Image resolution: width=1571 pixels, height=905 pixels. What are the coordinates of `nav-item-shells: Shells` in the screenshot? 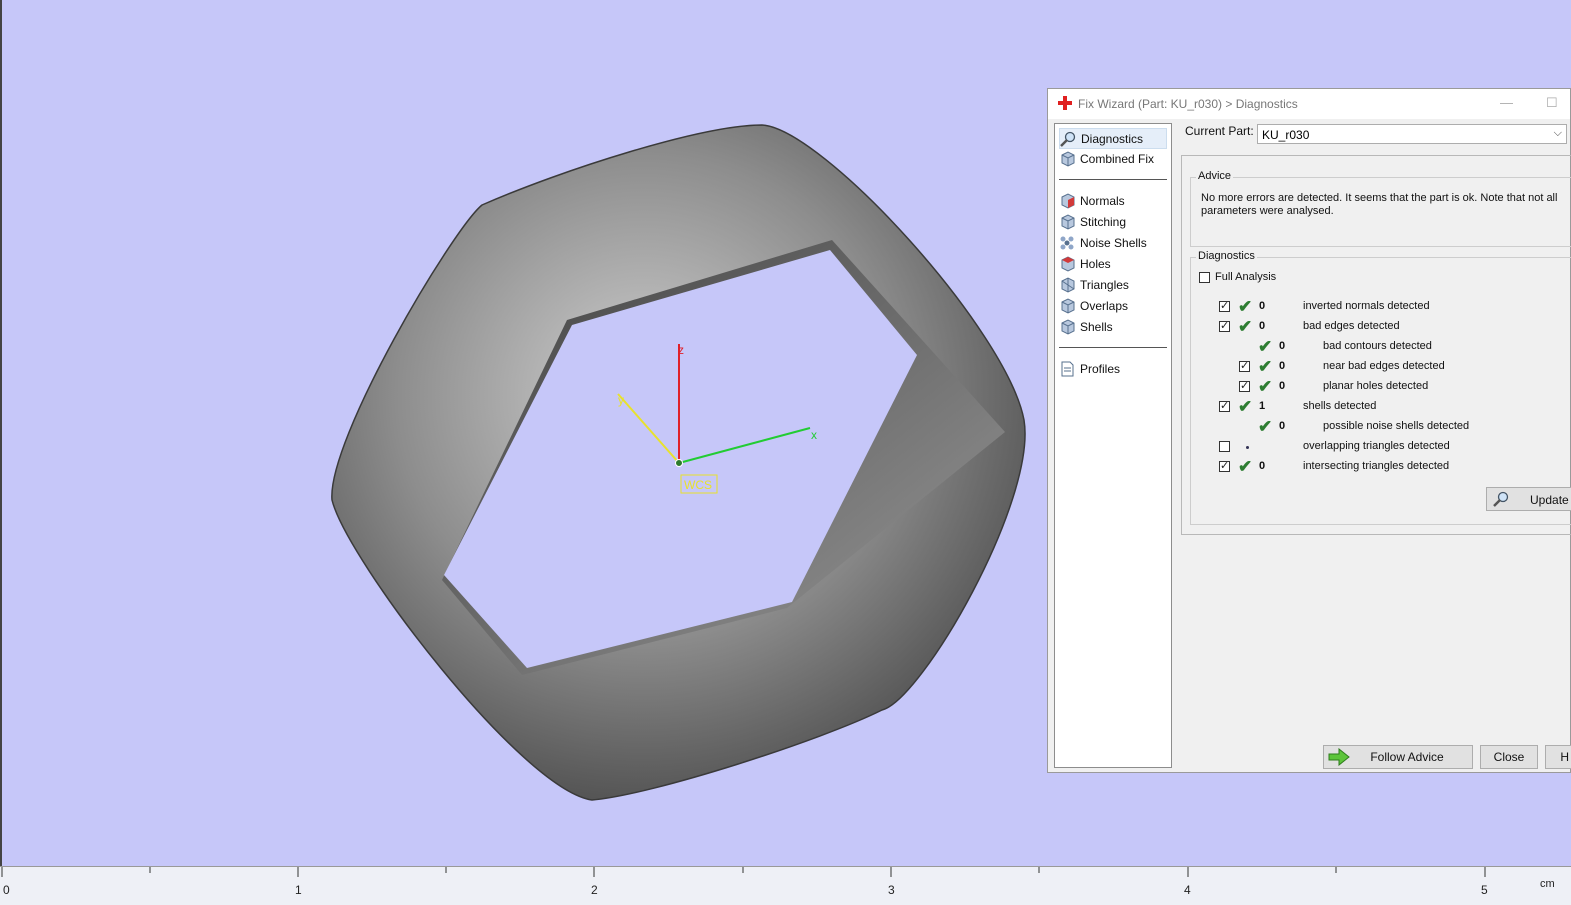 It's located at (1086, 326).